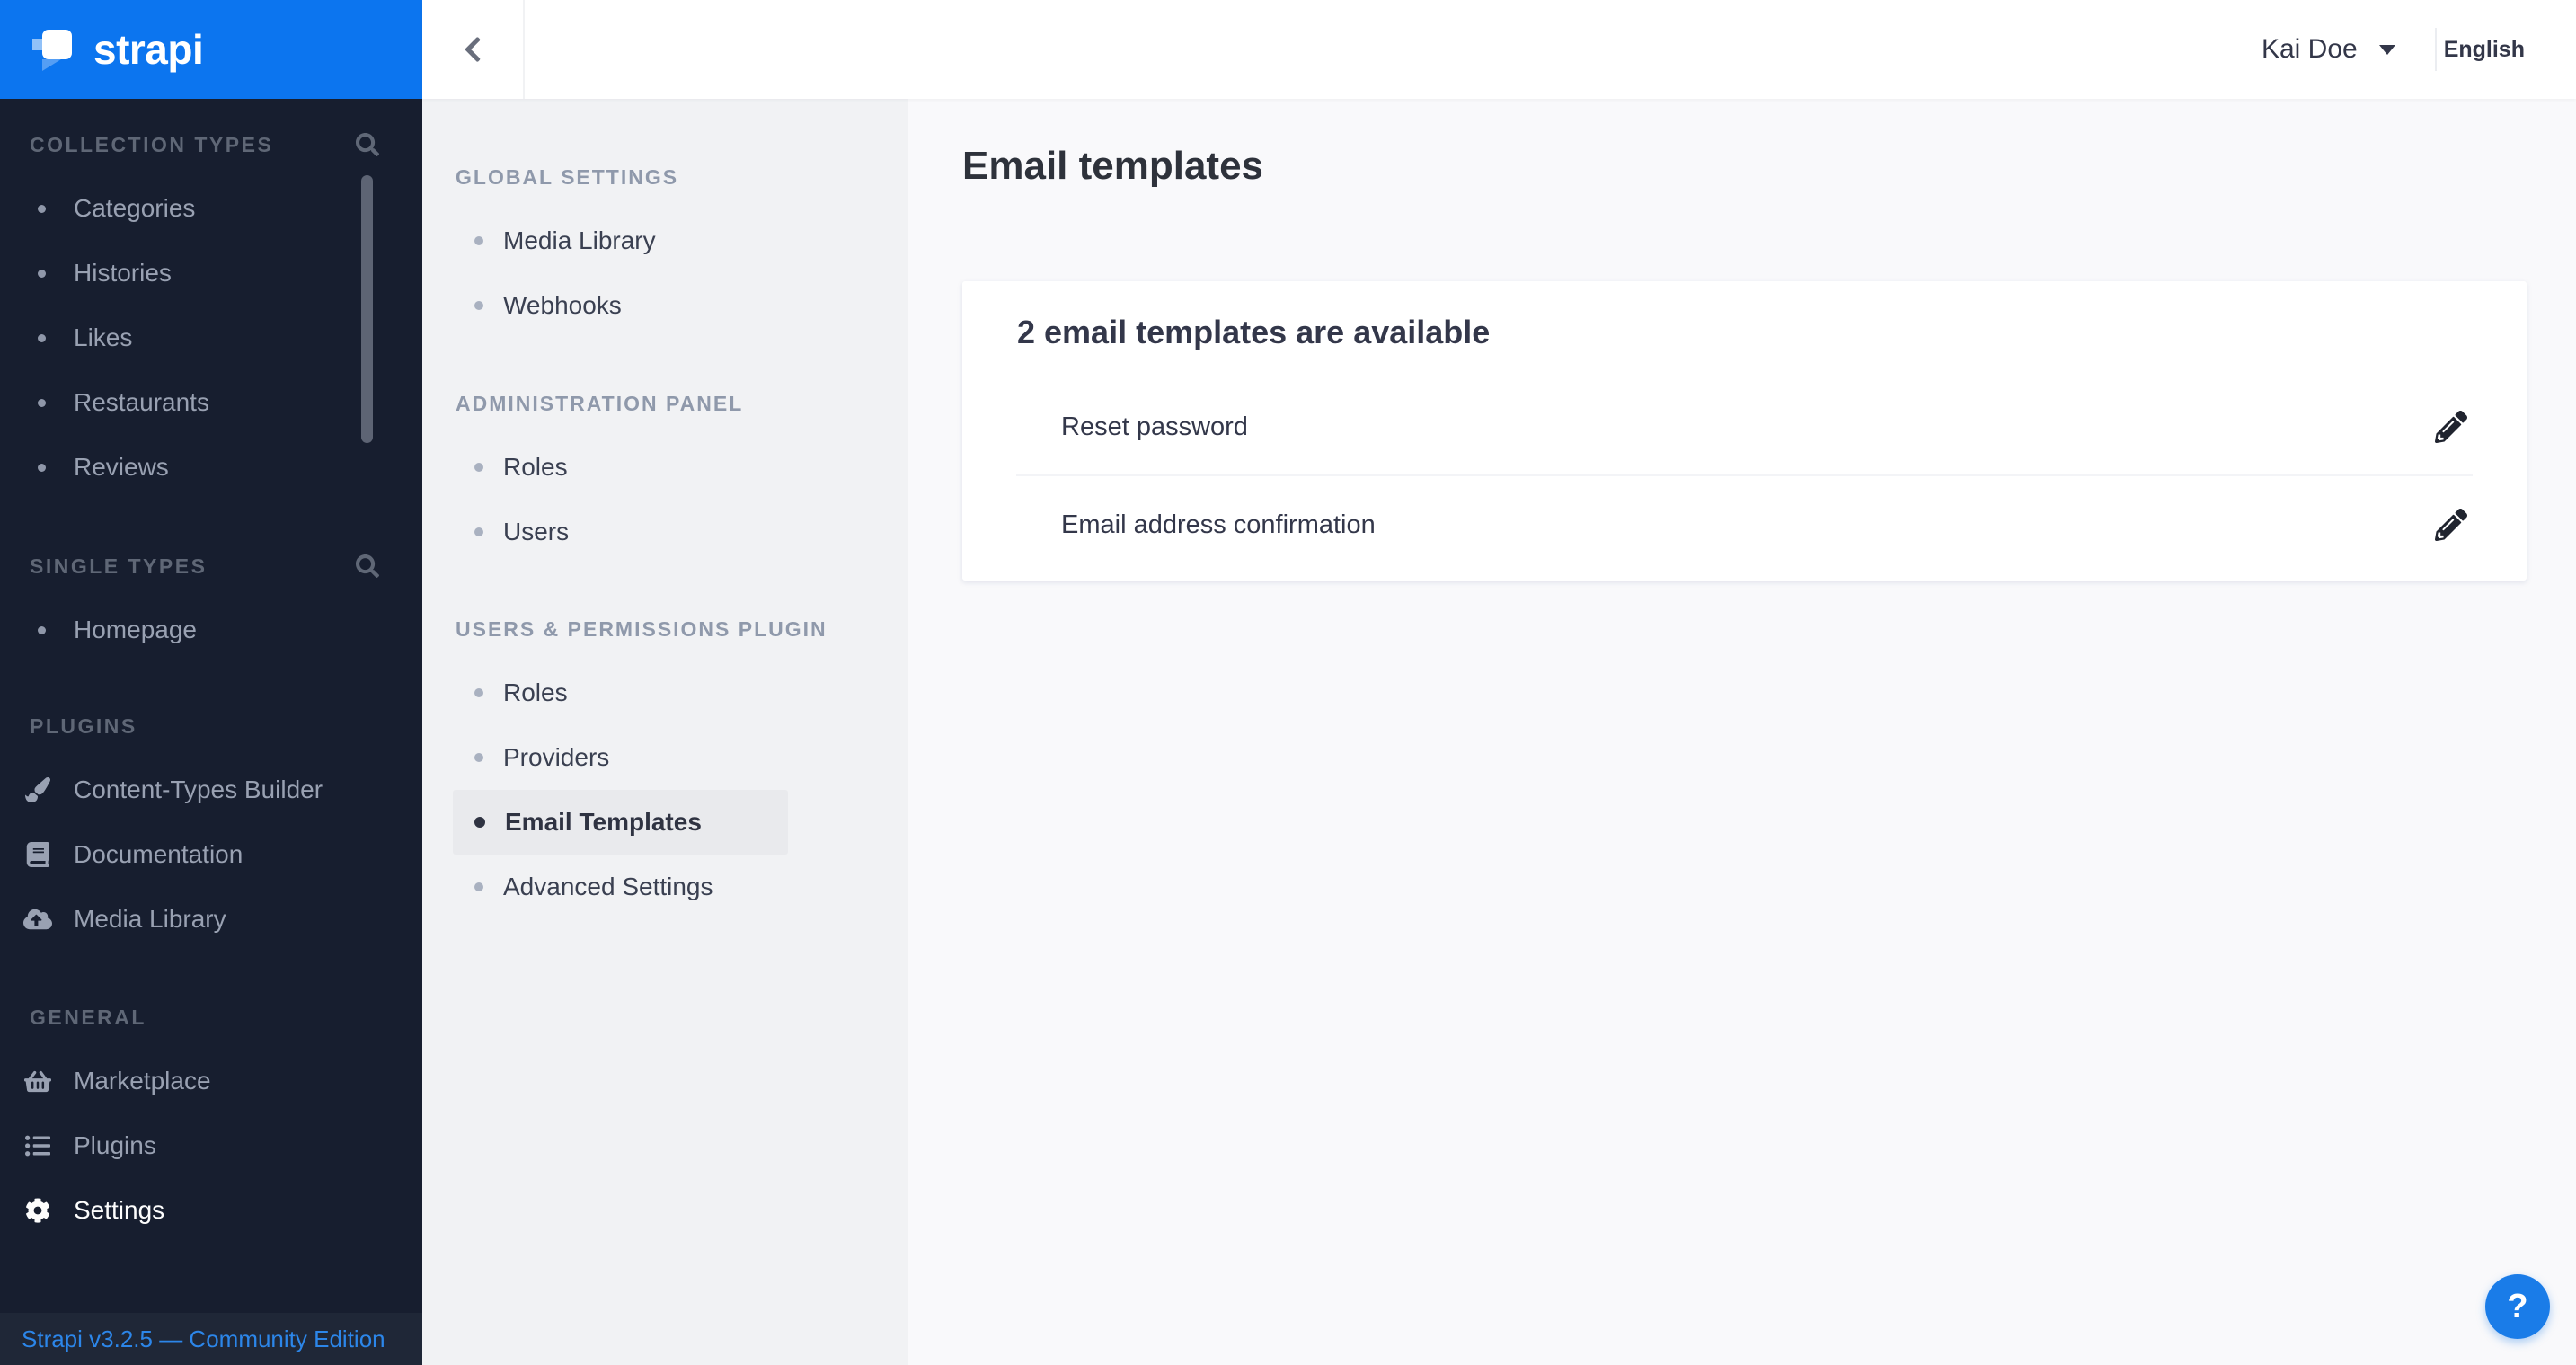  Describe the element at coordinates (1113, 166) in the screenshot. I see `page-title: Email templates` at that location.